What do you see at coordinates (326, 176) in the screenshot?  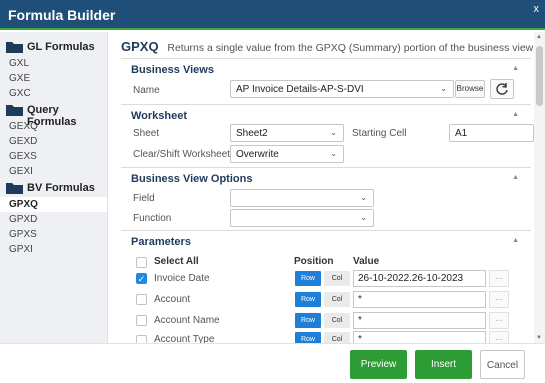 I see `section-bv-options: Business View Options ▲` at bounding box center [326, 176].